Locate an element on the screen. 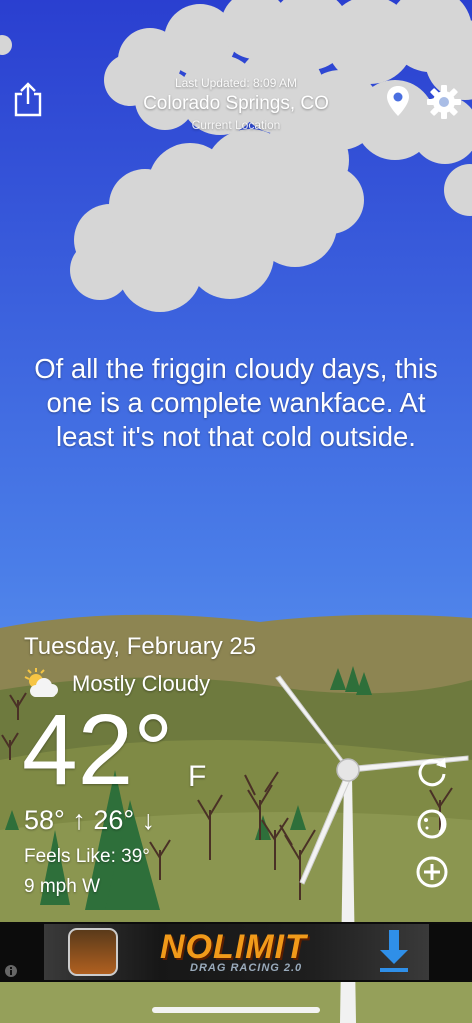 The width and height of the screenshot is (472, 1023). add-location-button is located at coordinates (432, 872).